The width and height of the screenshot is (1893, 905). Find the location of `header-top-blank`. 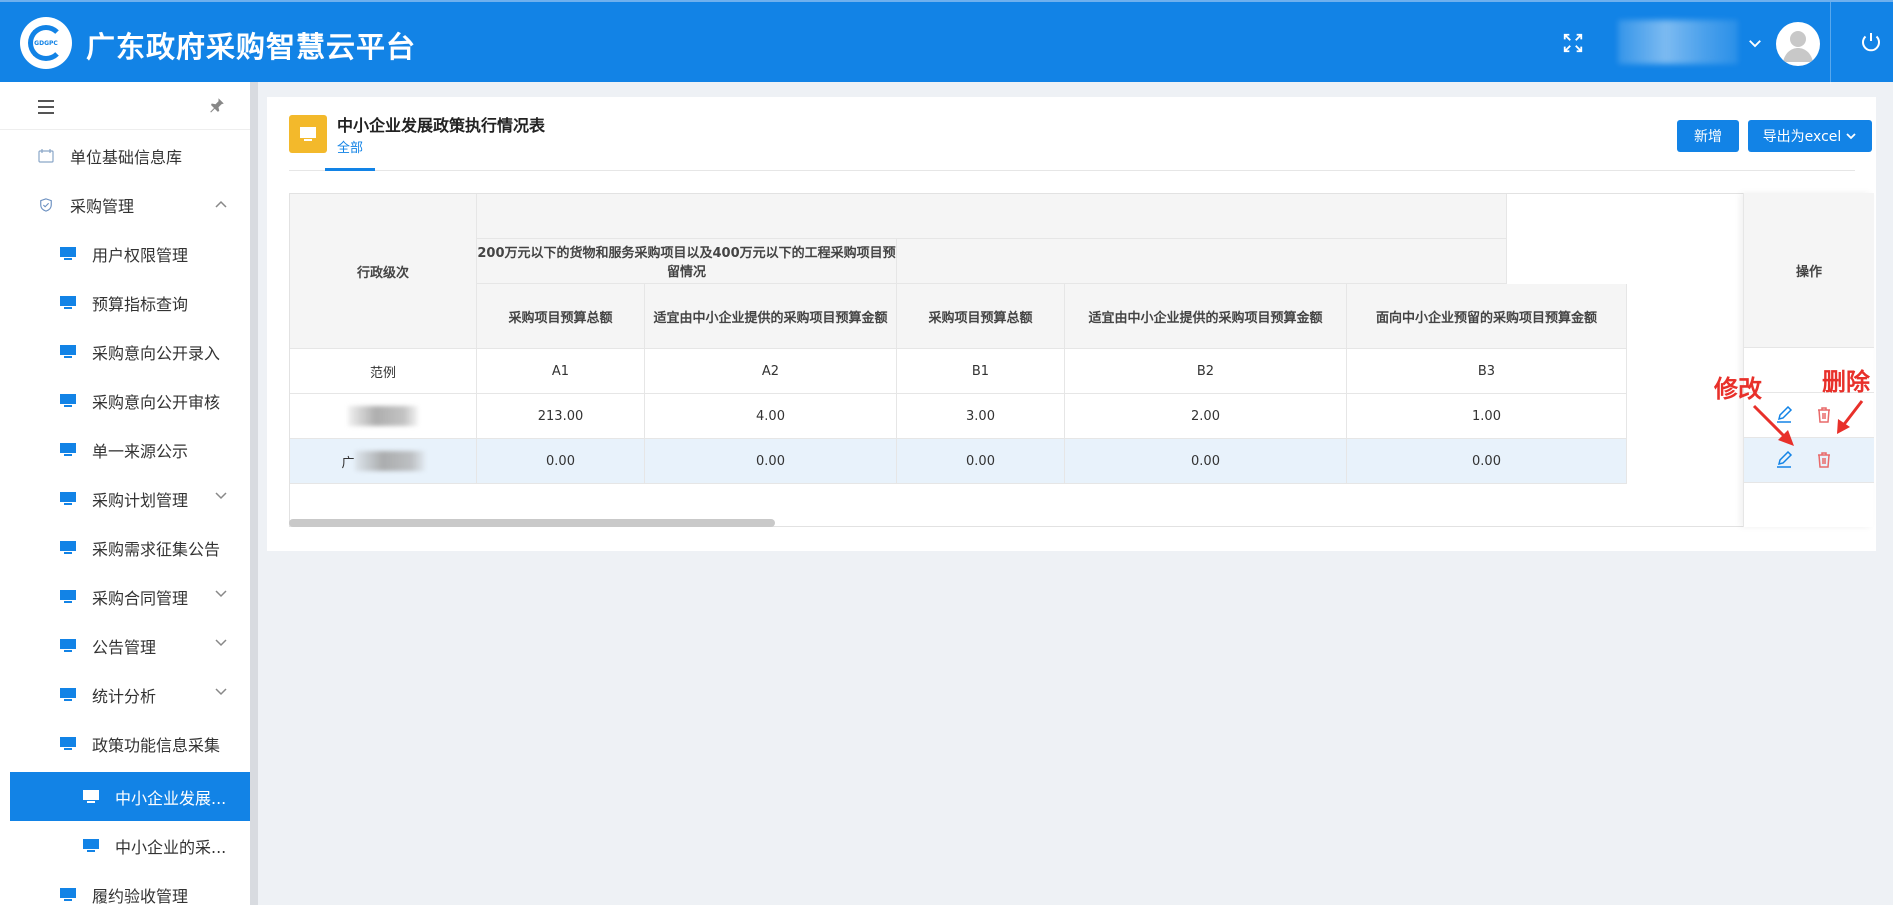

header-top-blank is located at coordinates (992, 216).